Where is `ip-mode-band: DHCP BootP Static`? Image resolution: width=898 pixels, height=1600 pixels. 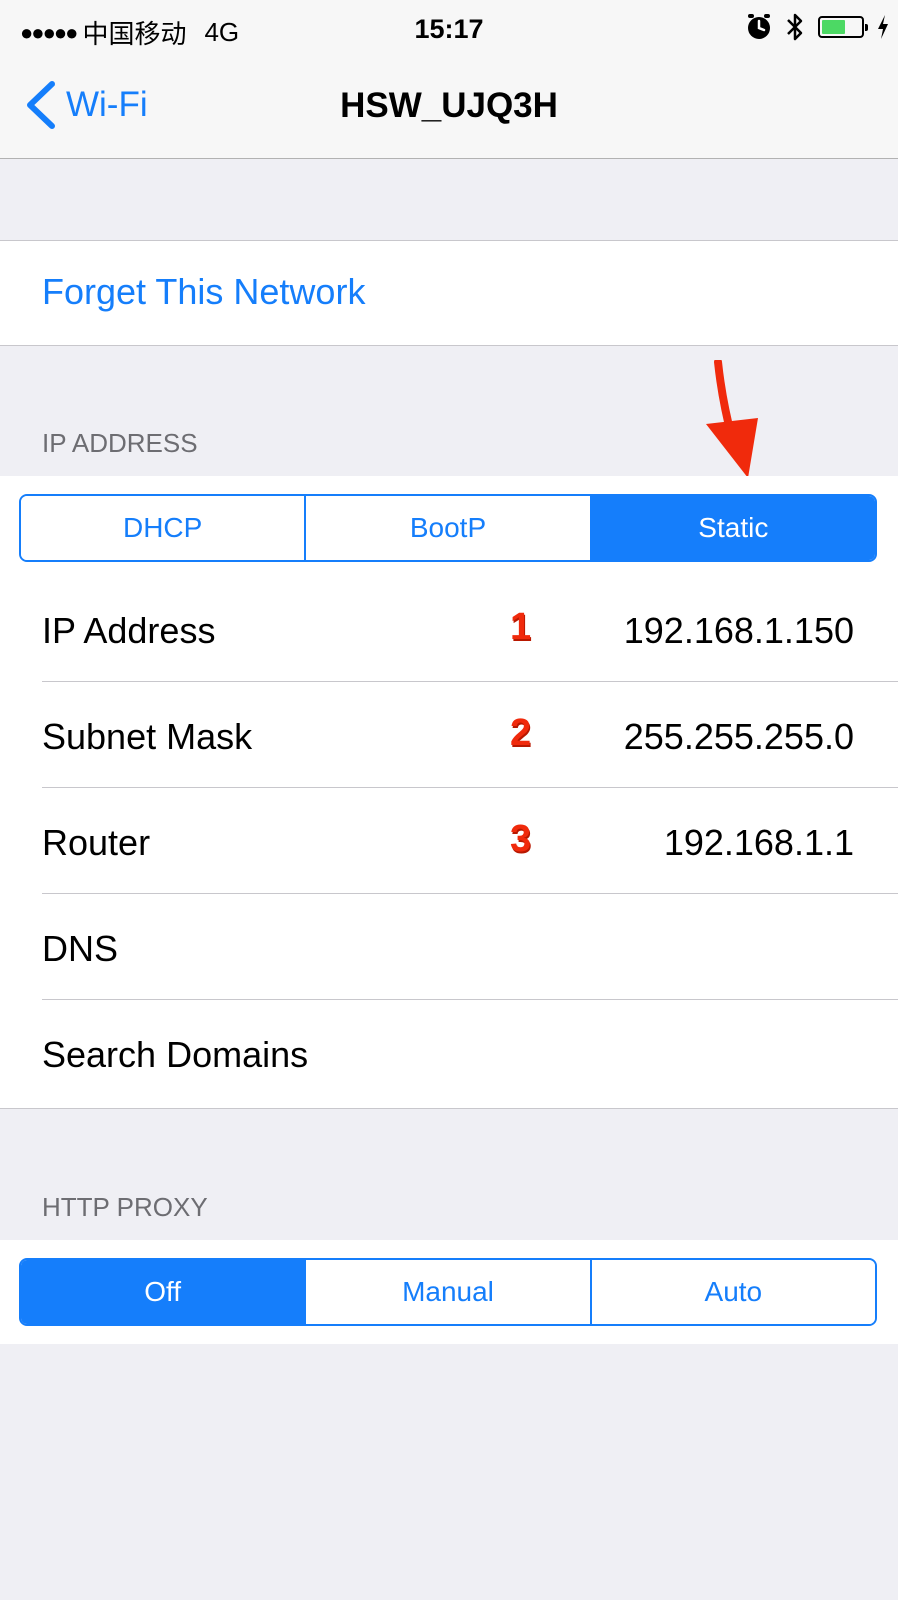
ip-mode-band: DHCP BootP Static is located at coordinates (449, 526).